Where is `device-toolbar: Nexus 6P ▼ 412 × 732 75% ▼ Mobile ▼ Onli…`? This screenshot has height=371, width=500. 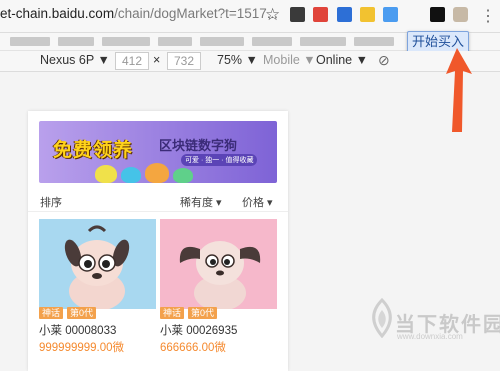 device-toolbar: Nexus 6P ▼ 412 × 732 75% ▼ Mobile ▼ Onli… is located at coordinates (250, 61).